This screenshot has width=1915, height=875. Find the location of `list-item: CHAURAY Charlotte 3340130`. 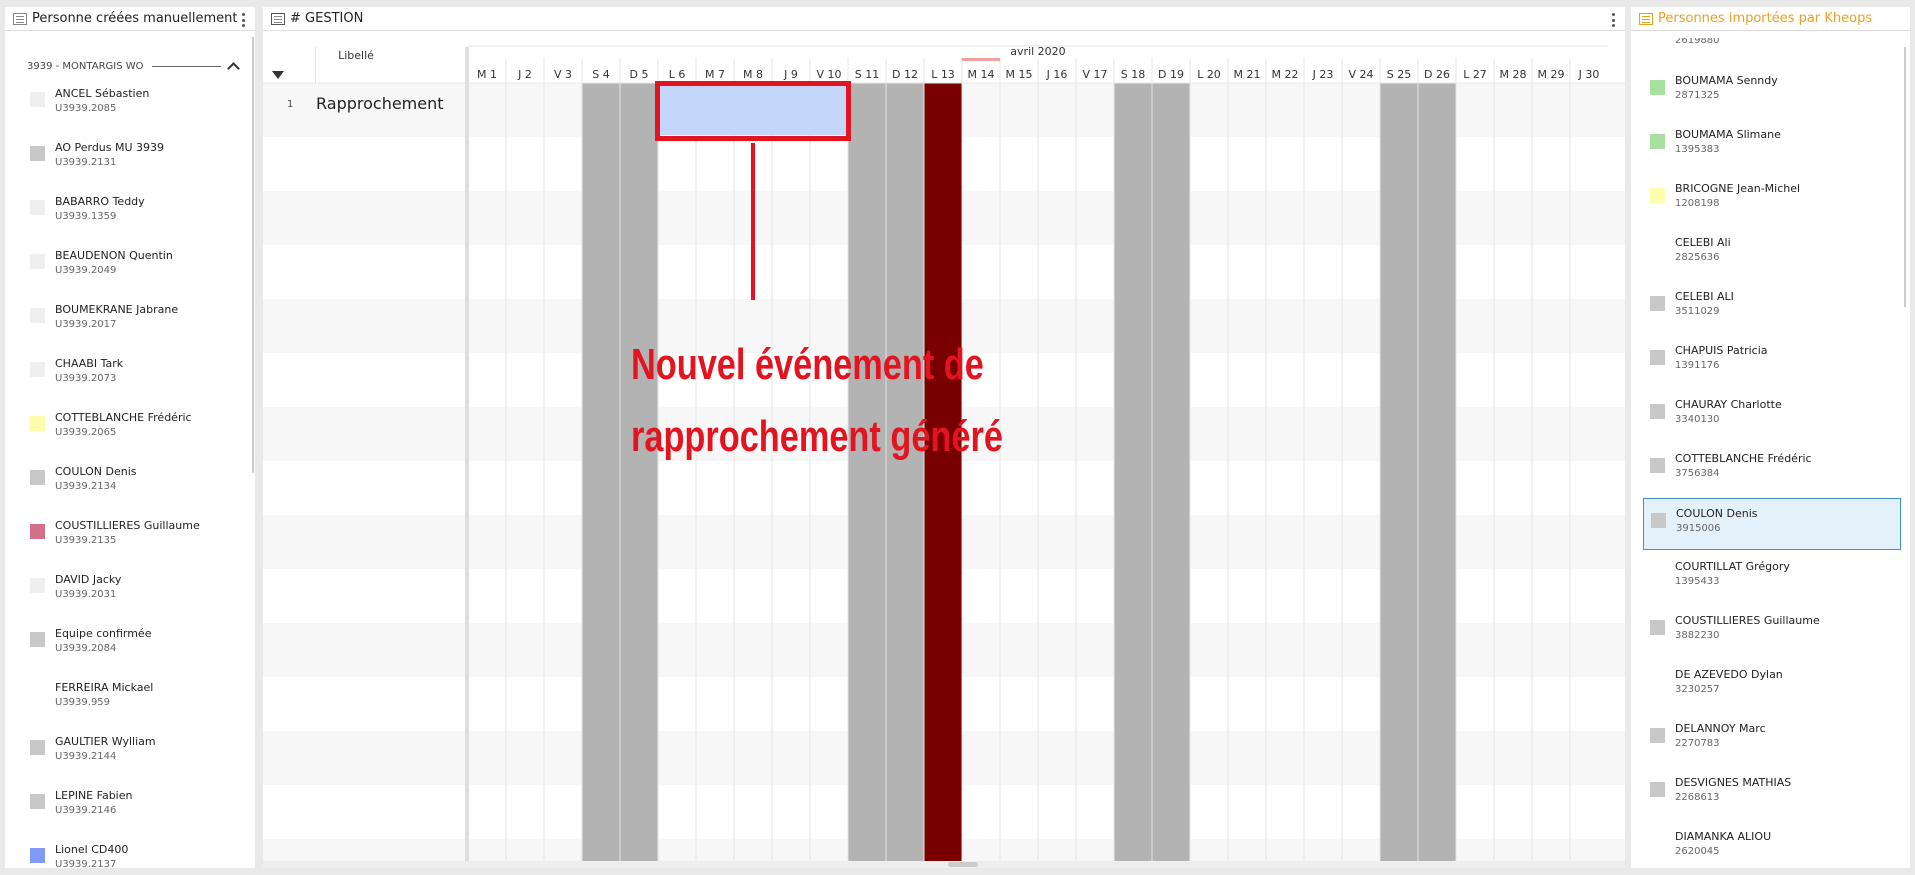

list-item: CHAURAY Charlotte 3340130 is located at coordinates (1772, 416).